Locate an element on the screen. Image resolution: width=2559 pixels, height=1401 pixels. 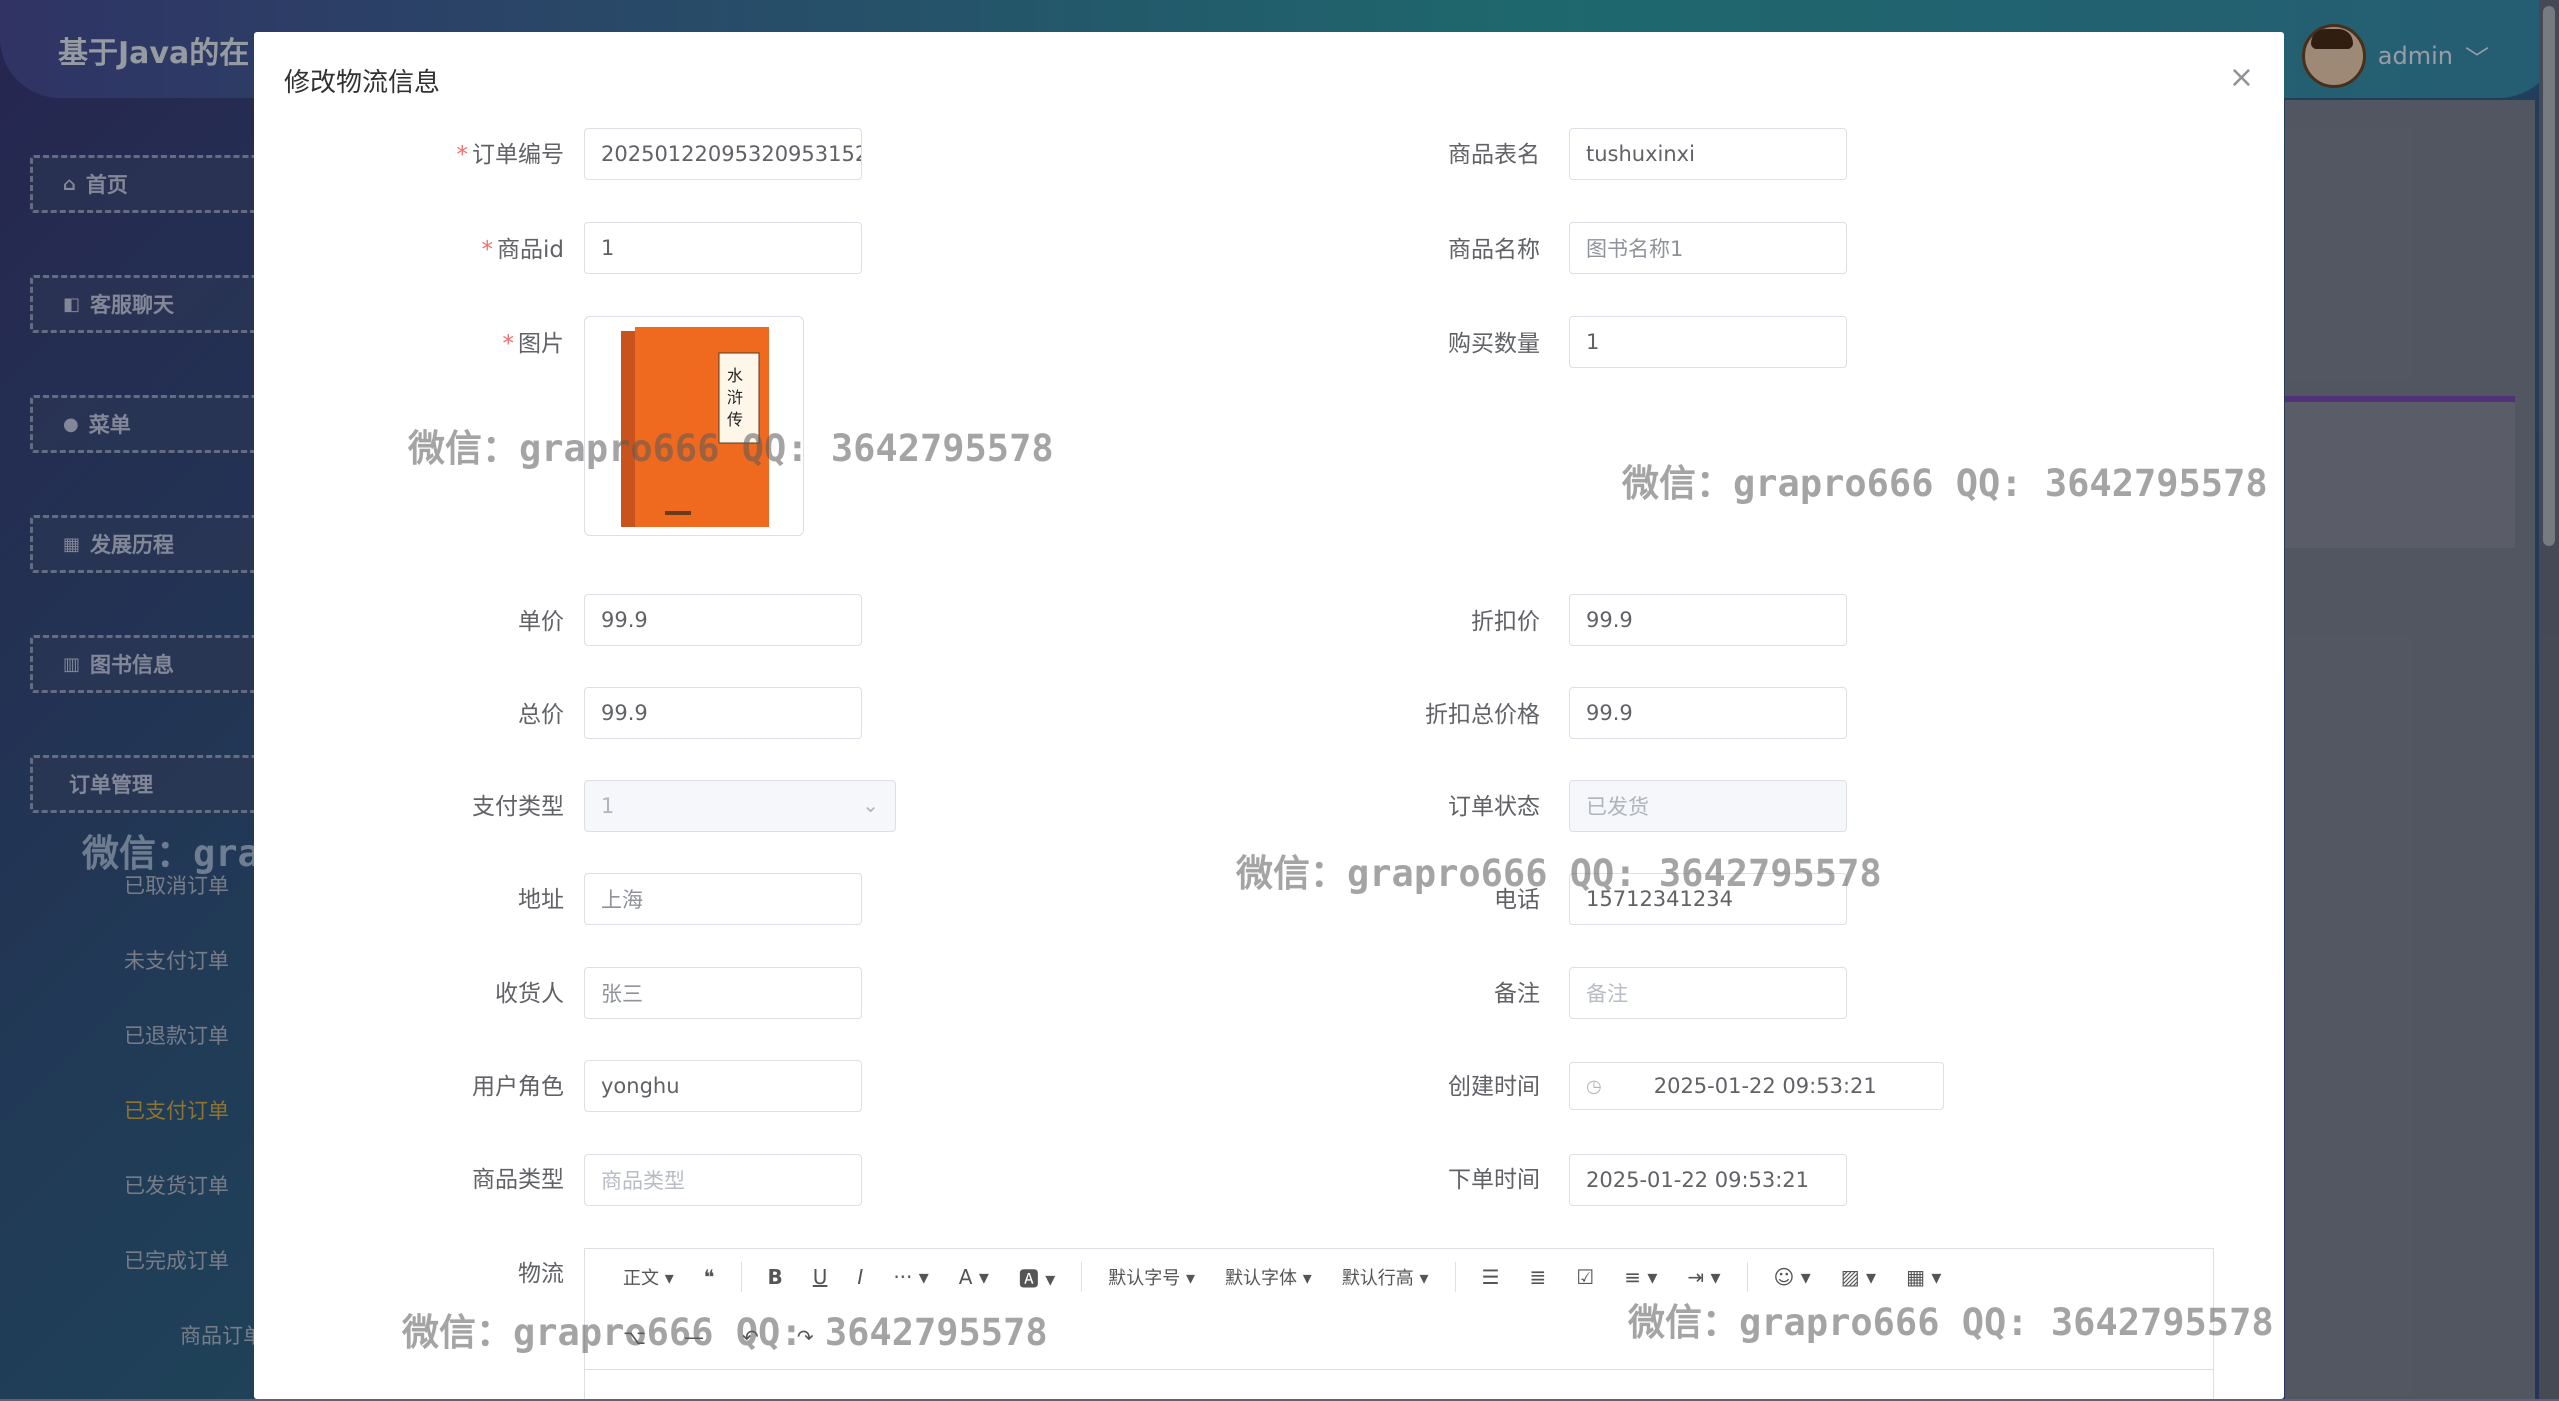
discount-total-label: 折扣总价格 is located at coordinates (1482, 715).